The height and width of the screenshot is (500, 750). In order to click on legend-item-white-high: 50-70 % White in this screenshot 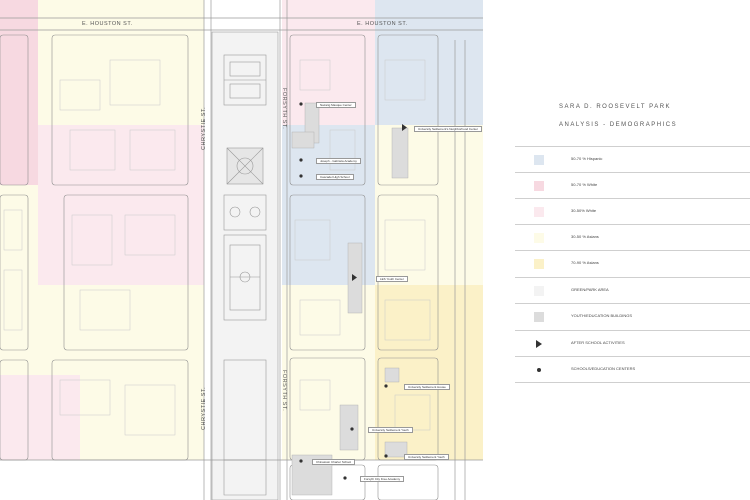, I will do `click(632, 185)`.